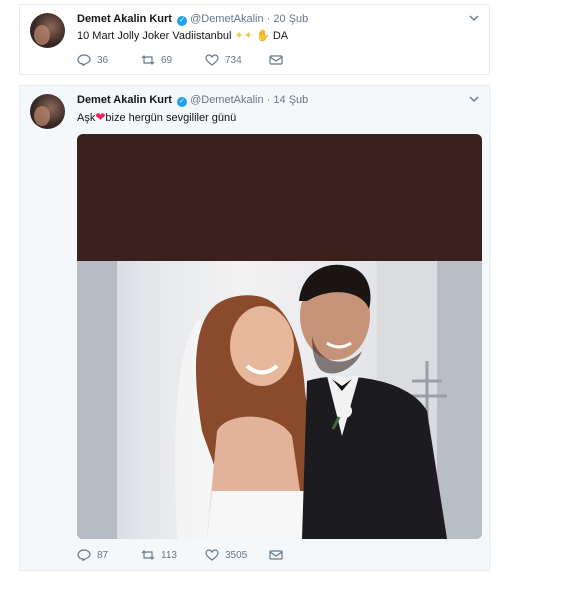  I want to click on tweet-actions: 87 113 3505, so click(183, 555).